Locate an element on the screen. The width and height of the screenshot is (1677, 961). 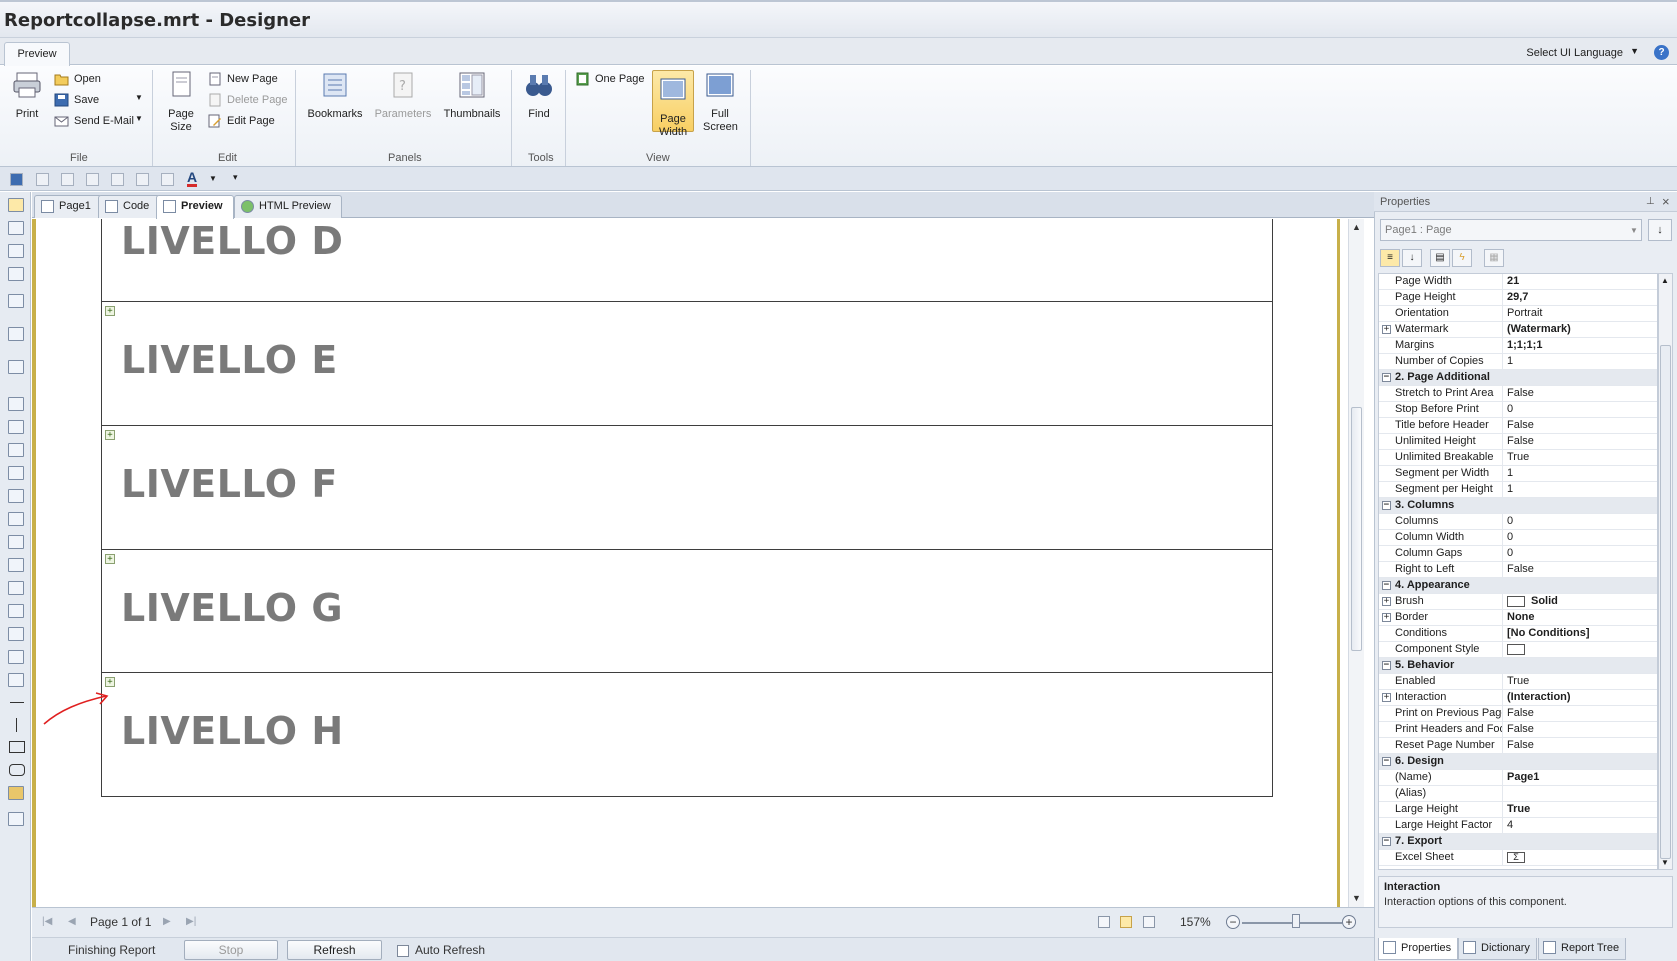
property-value: [No Conditions] is located at coordinates (1548, 633).